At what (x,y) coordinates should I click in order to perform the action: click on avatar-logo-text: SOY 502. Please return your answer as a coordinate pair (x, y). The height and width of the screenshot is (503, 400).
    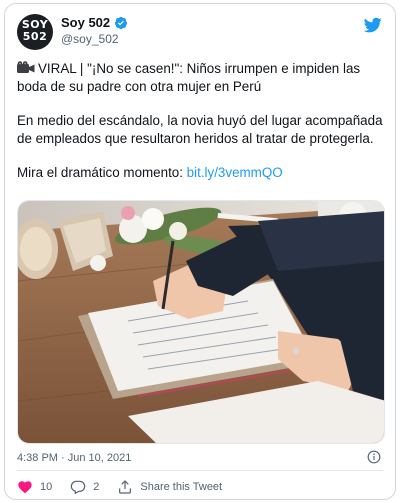
    Looking at the image, I should click on (35, 31).